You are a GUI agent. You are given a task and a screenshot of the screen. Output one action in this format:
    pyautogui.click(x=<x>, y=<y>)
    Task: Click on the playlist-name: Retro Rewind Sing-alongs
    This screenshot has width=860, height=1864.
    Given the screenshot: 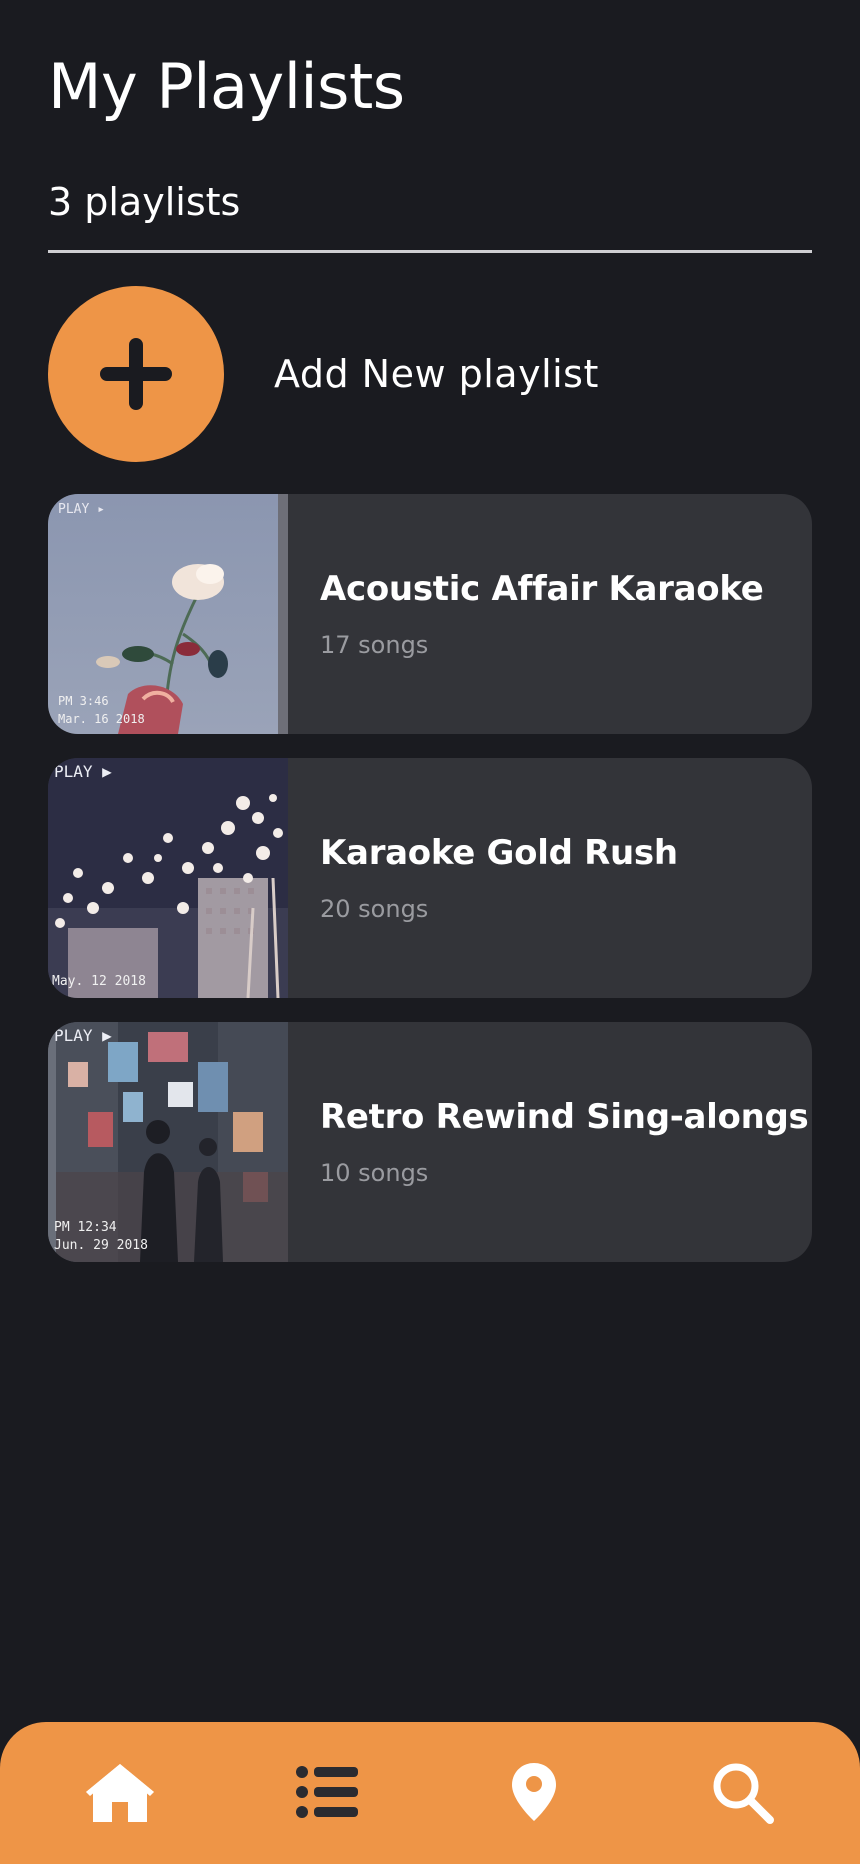 What is the action you would take?
    pyautogui.click(x=564, y=1117)
    